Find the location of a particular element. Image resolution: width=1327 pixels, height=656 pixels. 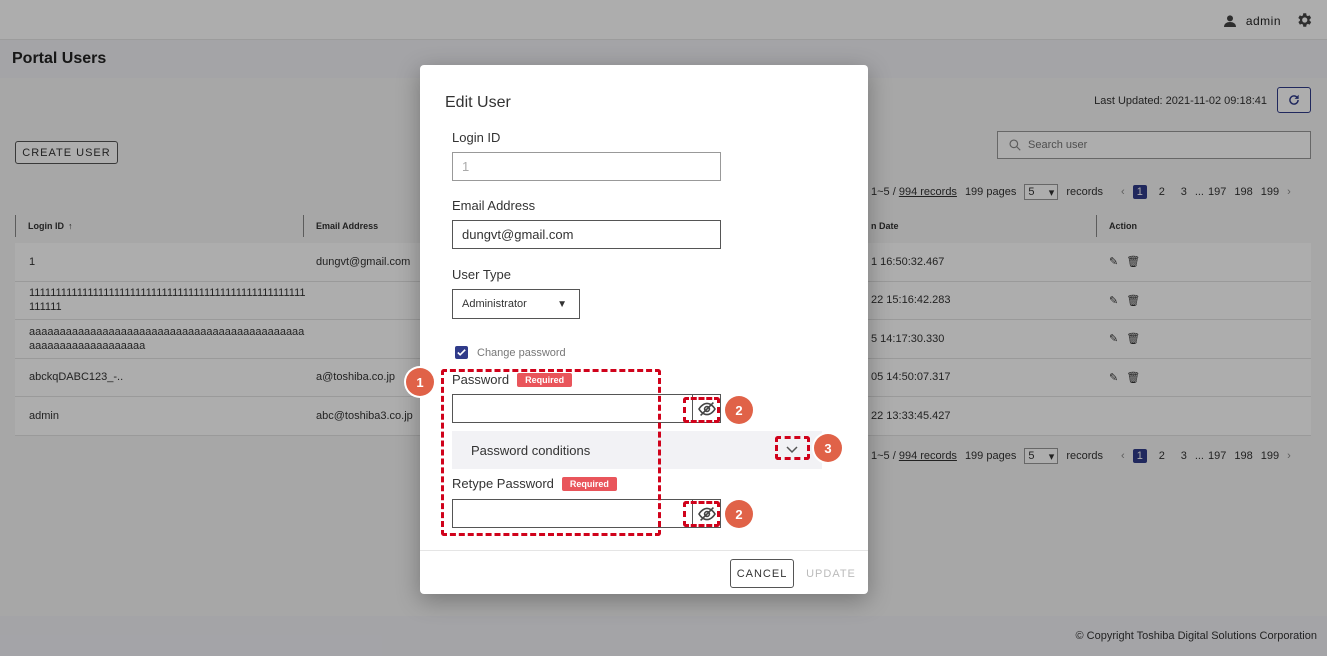

login-id-field: 1 is located at coordinates (586, 166).